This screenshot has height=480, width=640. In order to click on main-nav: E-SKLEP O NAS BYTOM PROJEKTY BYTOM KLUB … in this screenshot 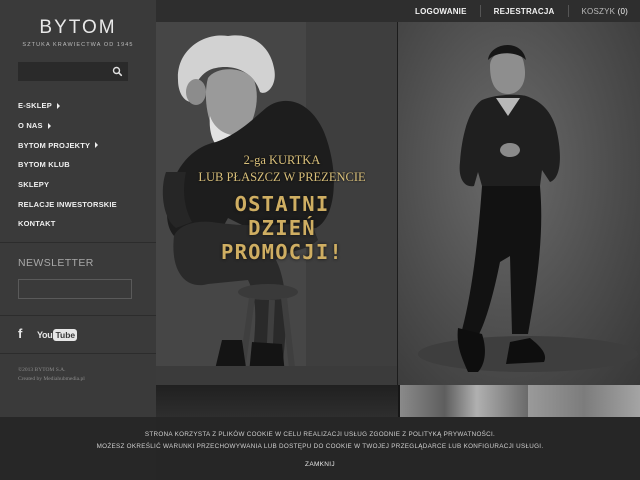, I will do `click(67, 165)`.